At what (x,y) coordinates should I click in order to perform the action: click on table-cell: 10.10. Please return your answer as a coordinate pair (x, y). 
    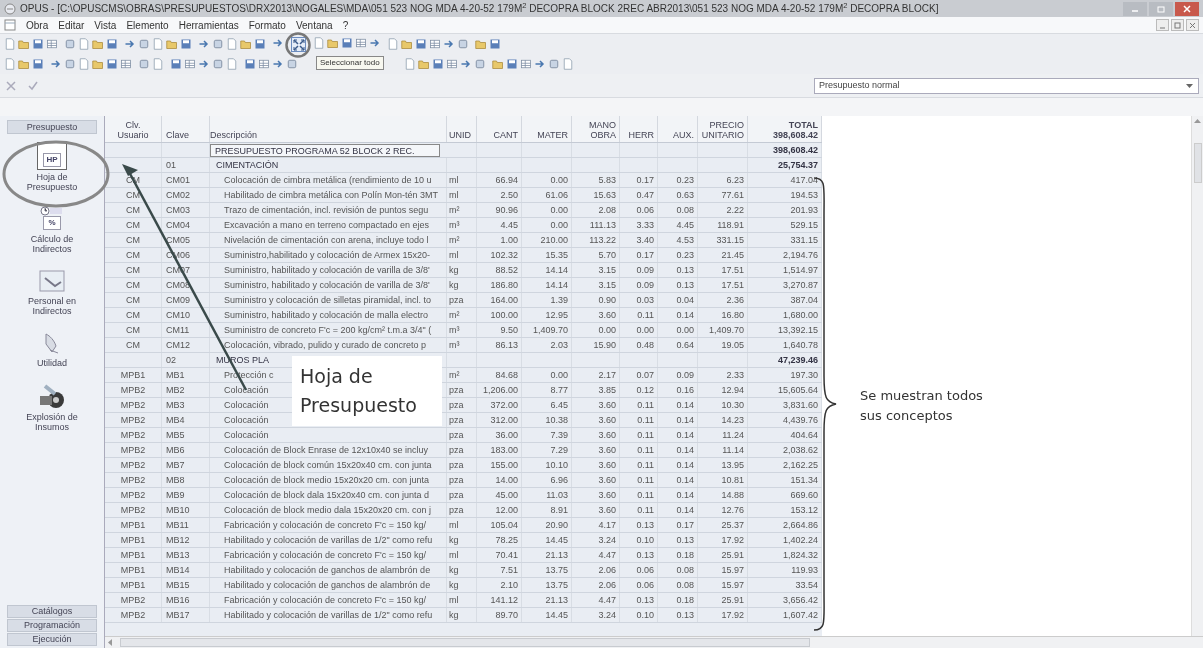
    Looking at the image, I should click on (556, 465).